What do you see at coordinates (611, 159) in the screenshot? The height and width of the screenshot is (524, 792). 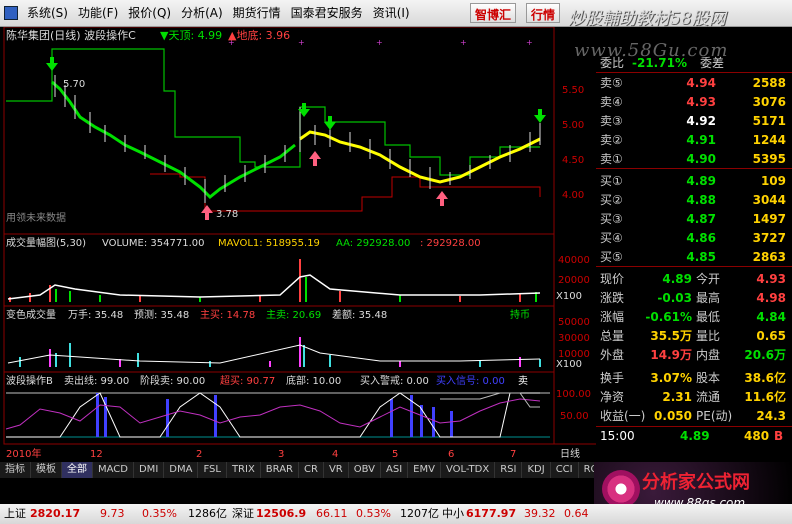 I see `sell-label: 卖①` at bounding box center [611, 159].